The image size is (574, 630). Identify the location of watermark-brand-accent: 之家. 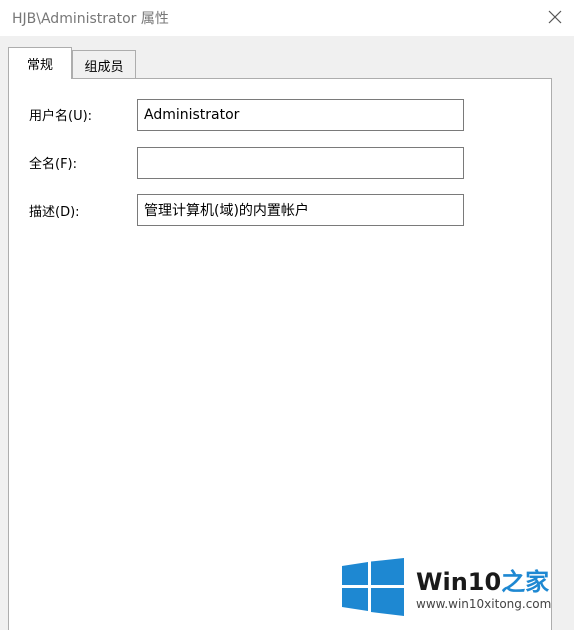
(525, 582).